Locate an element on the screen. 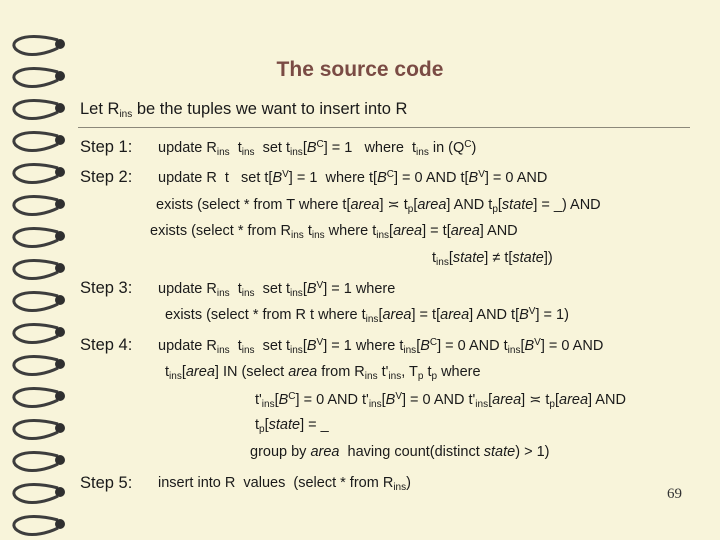  step-4-code-line-4: tp[state] = _ is located at coordinates (292, 426).